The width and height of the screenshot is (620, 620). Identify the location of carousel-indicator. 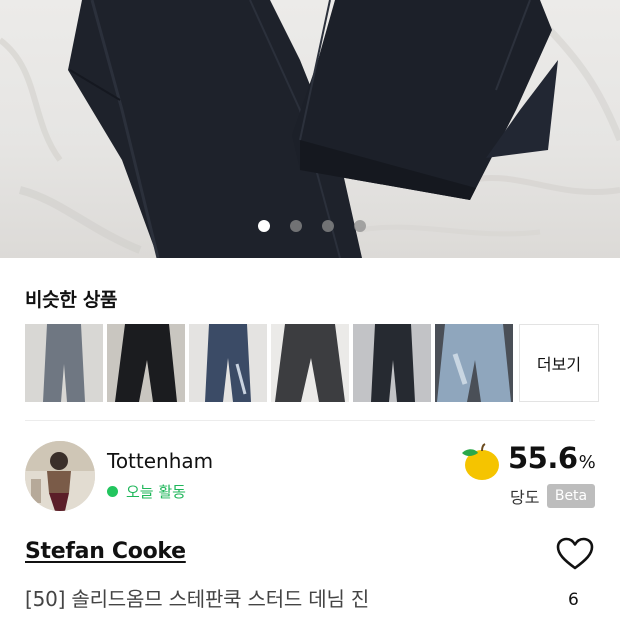
(310, 226).